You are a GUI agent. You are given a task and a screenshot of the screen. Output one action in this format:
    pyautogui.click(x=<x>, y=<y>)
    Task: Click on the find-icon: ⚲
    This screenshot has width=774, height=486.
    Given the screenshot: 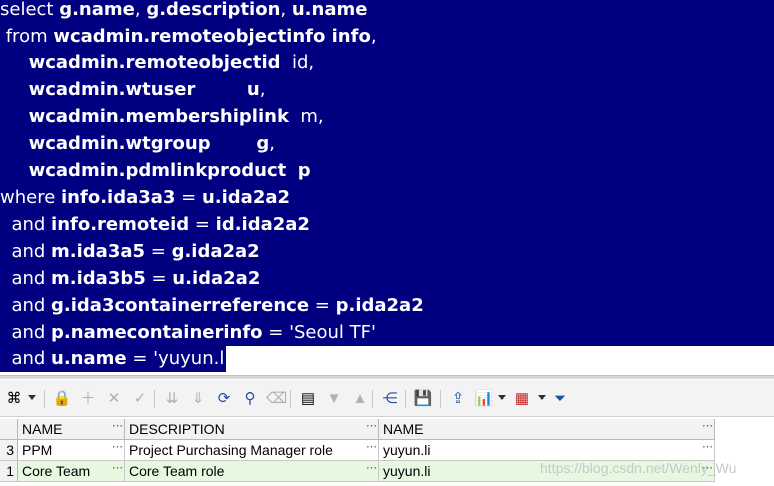 What is the action you would take?
    pyautogui.click(x=250, y=399)
    